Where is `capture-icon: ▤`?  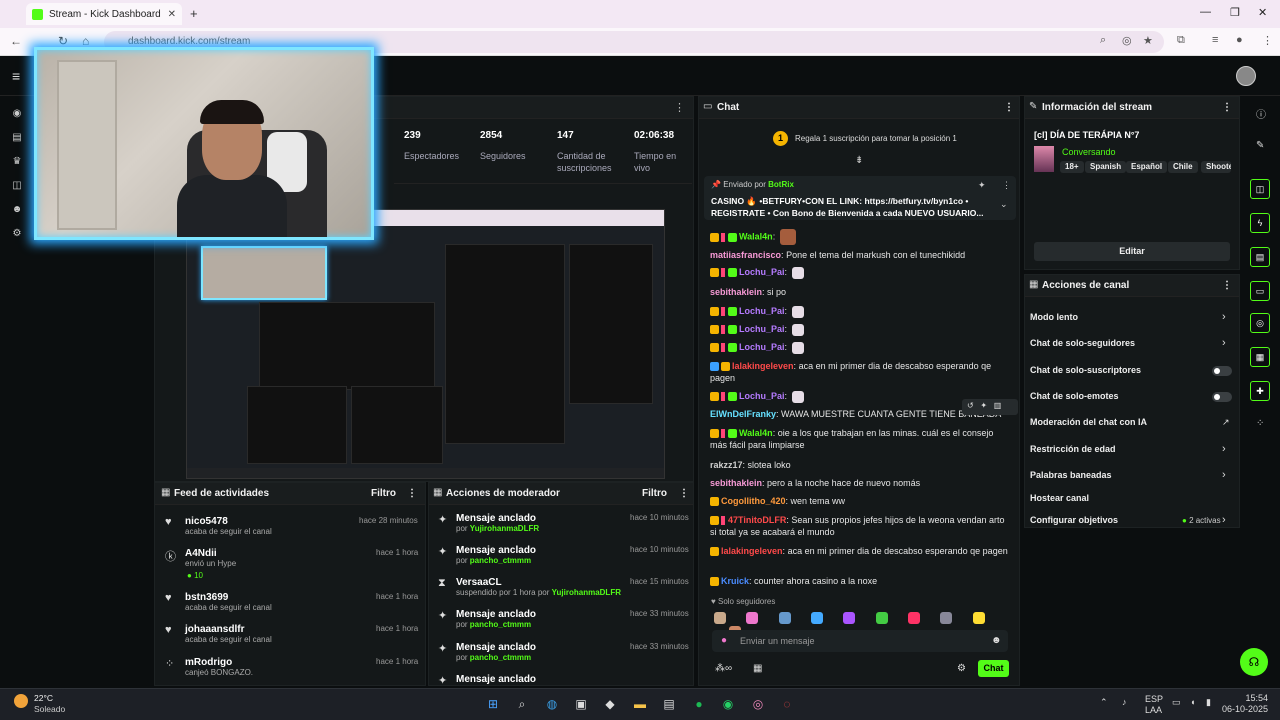
capture-icon: ▤ is located at coordinates (669, 704).